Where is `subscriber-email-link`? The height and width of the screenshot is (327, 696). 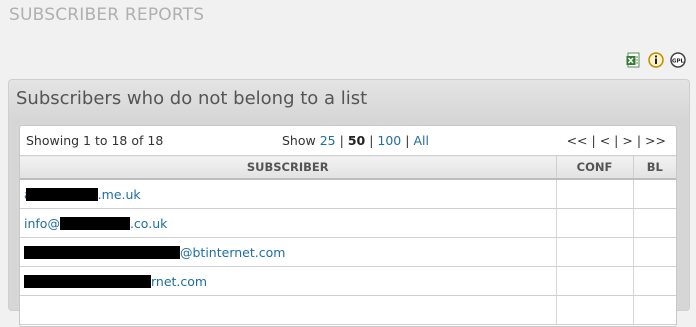 subscriber-email-link is located at coordinates (288, 310).